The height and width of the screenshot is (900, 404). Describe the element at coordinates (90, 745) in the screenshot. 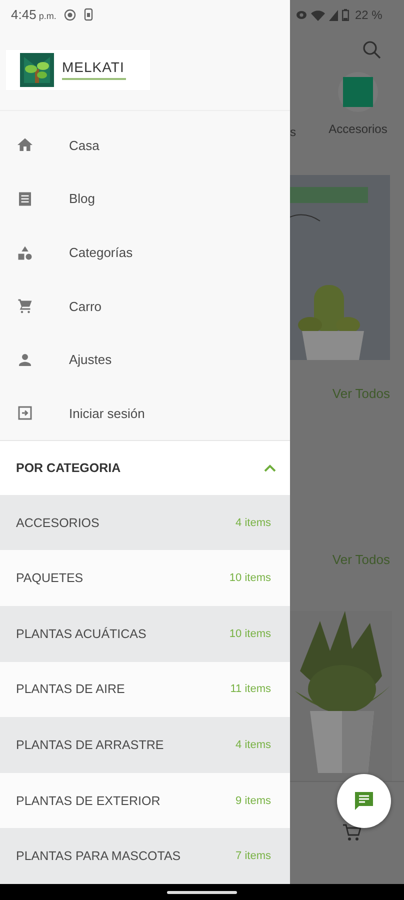

I see `category-name: PLANTAS DE ARRASTRE` at that location.